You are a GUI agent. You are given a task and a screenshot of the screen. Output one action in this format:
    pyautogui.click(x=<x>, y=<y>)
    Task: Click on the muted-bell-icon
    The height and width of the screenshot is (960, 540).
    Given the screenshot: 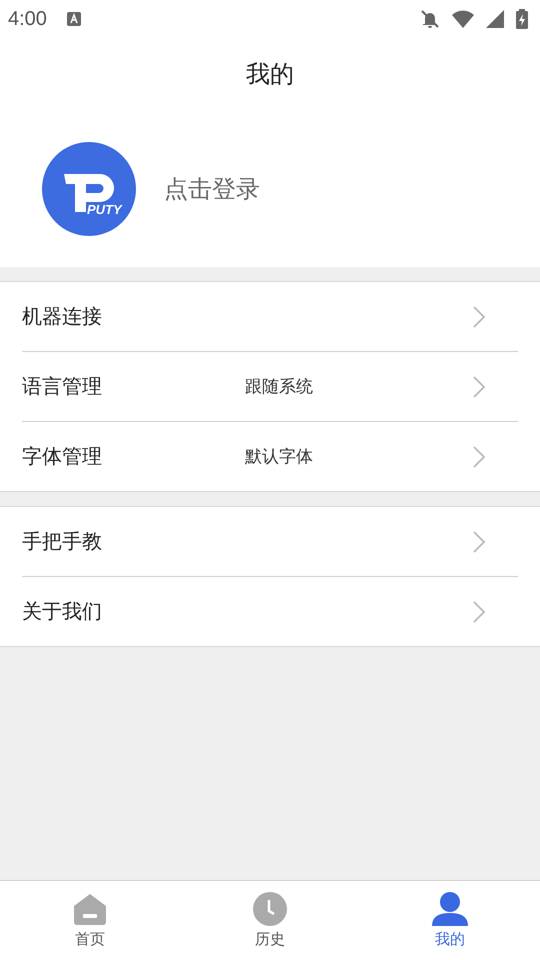 What is the action you would take?
    pyautogui.click(x=430, y=19)
    